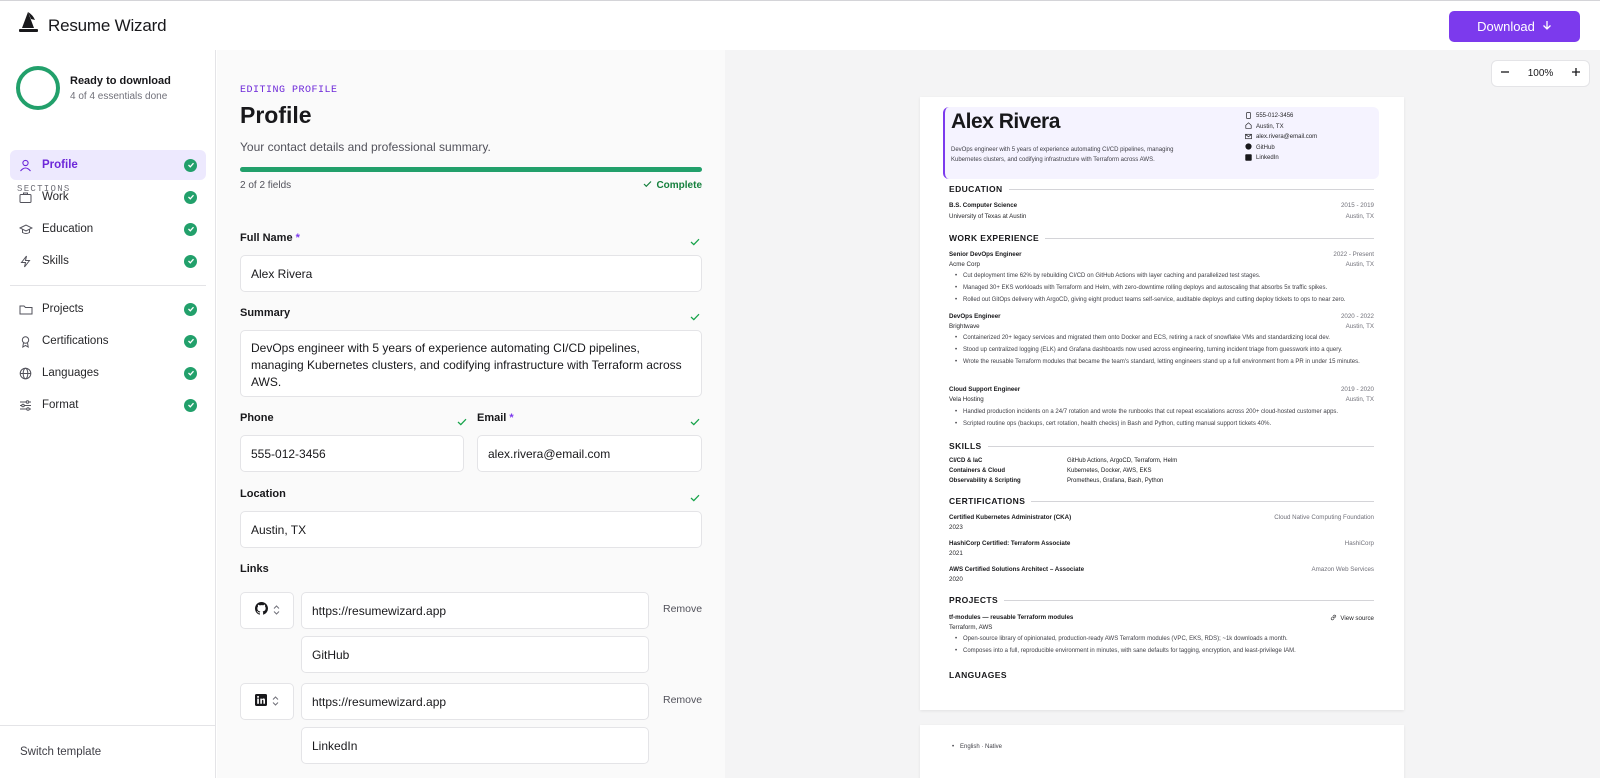 The image size is (1600, 778). I want to click on full-name-label: Full Name *, so click(270, 238).